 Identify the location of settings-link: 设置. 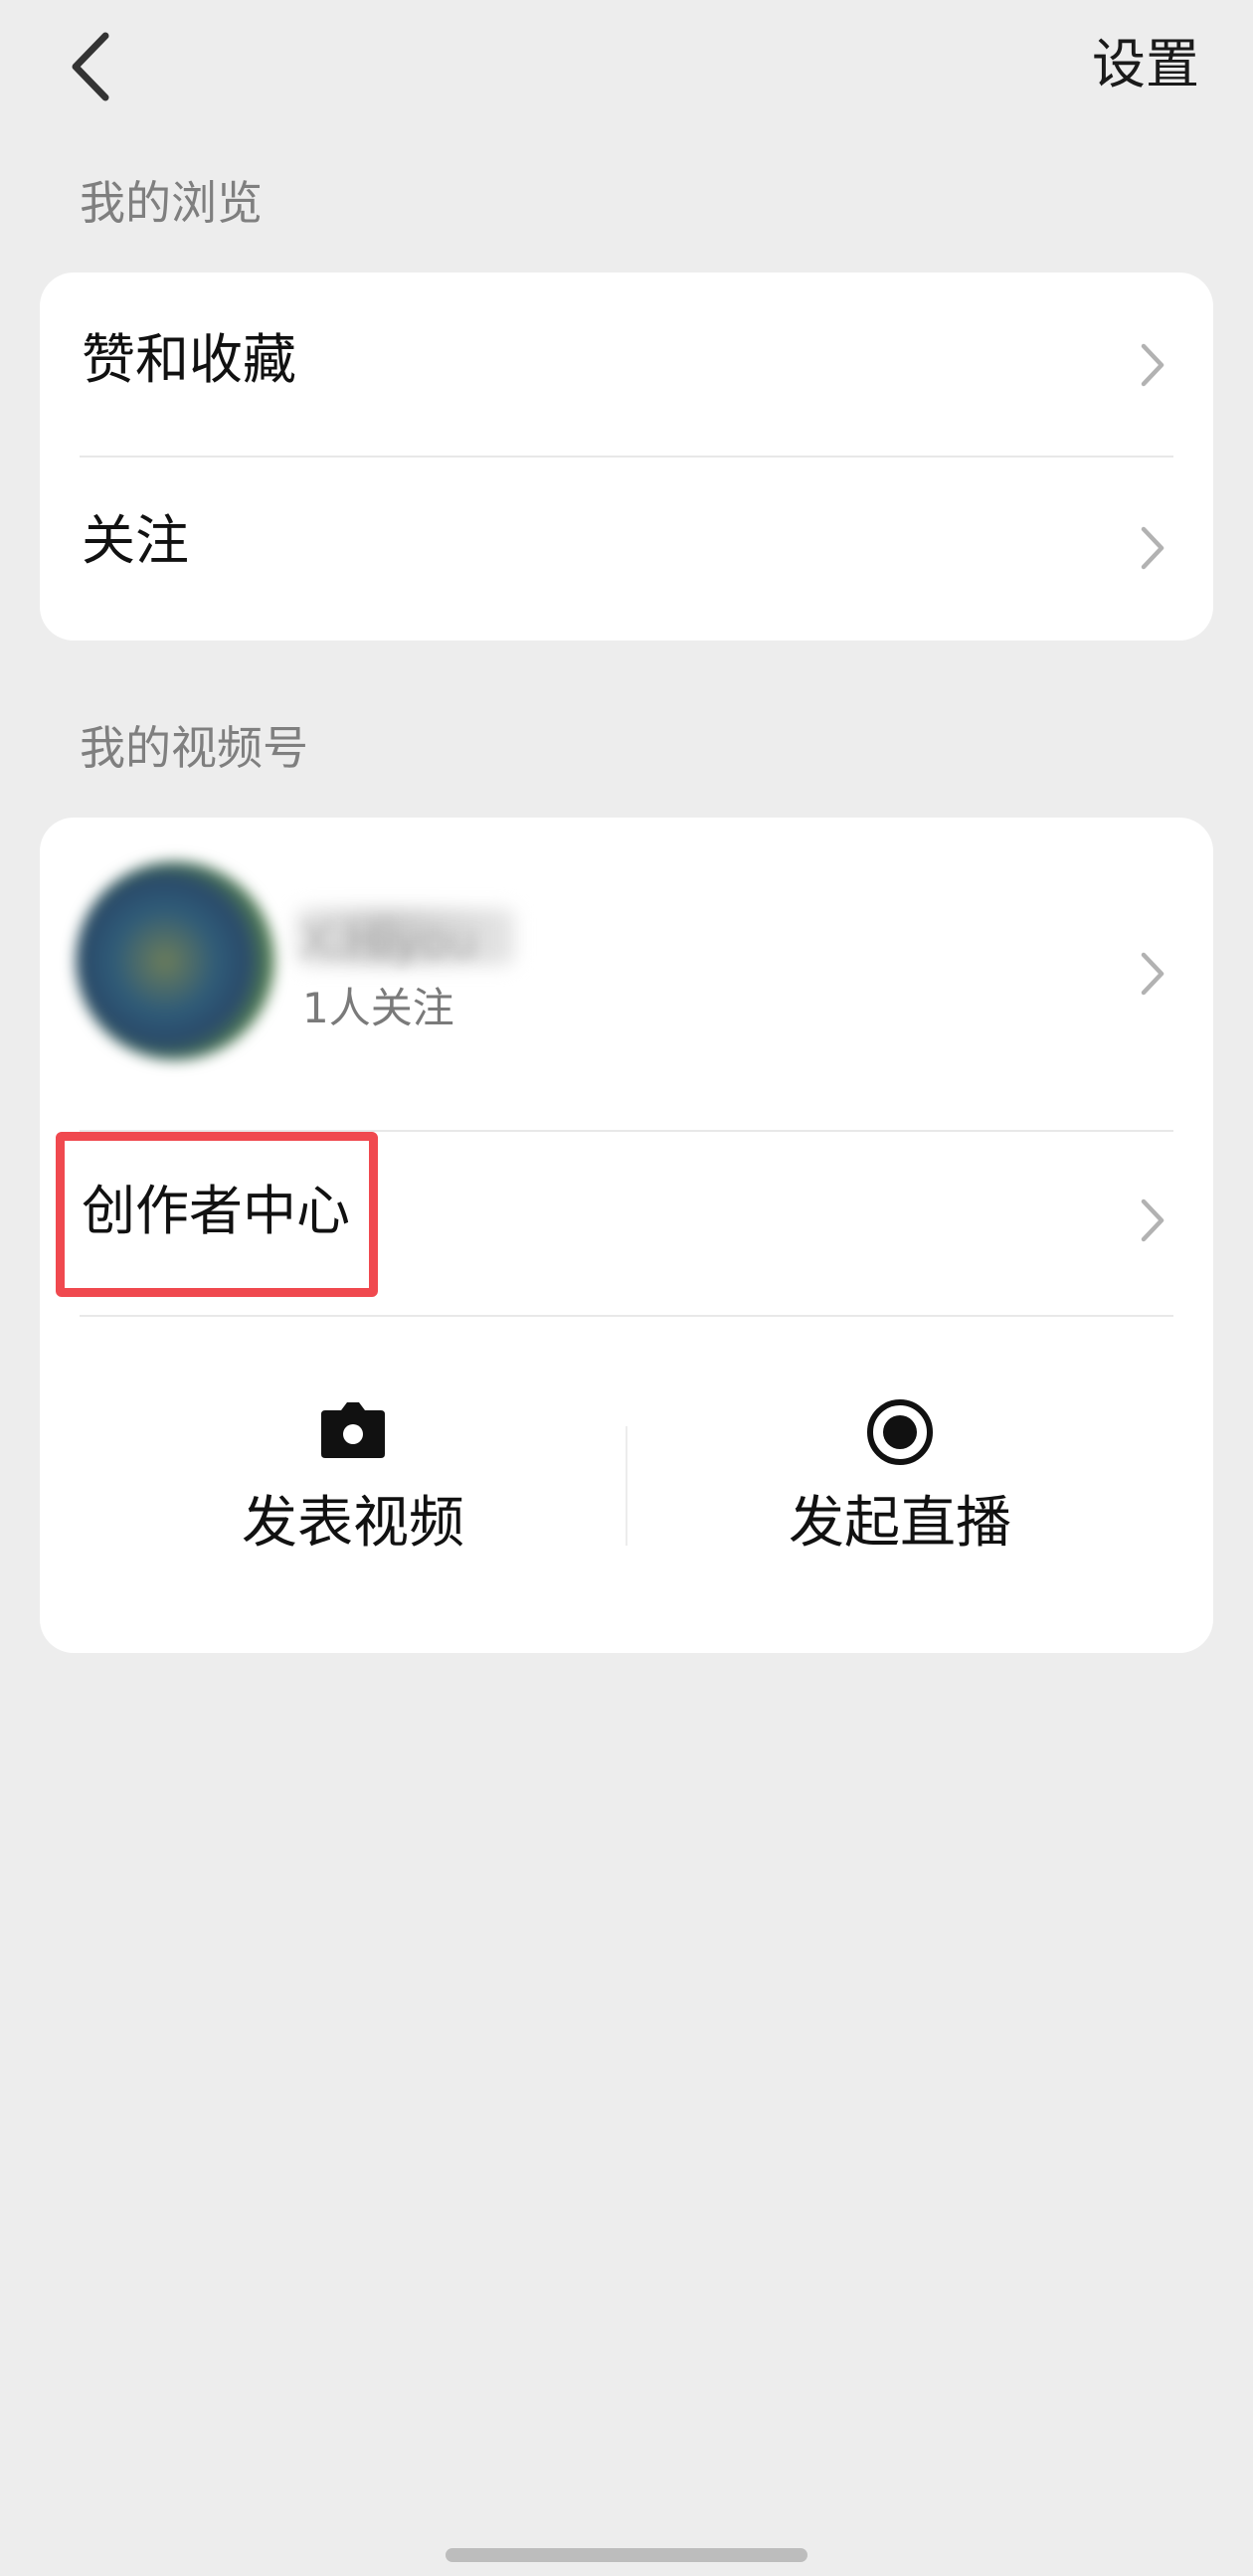
(1146, 64).